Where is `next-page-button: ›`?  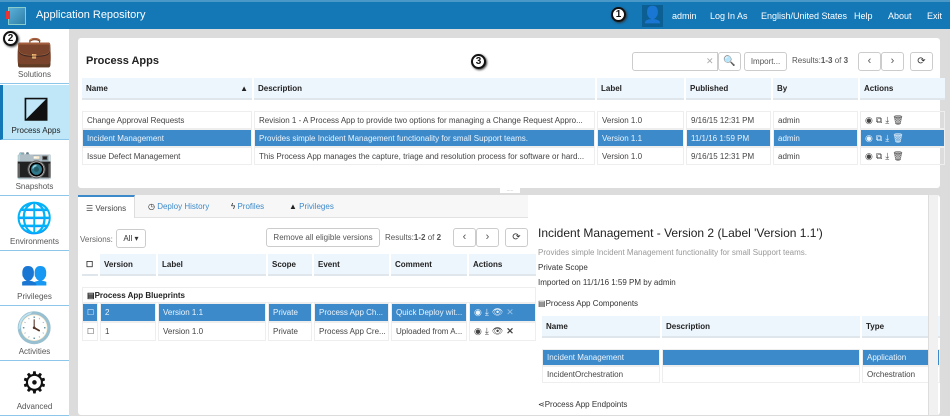 next-page-button: › is located at coordinates (892, 61).